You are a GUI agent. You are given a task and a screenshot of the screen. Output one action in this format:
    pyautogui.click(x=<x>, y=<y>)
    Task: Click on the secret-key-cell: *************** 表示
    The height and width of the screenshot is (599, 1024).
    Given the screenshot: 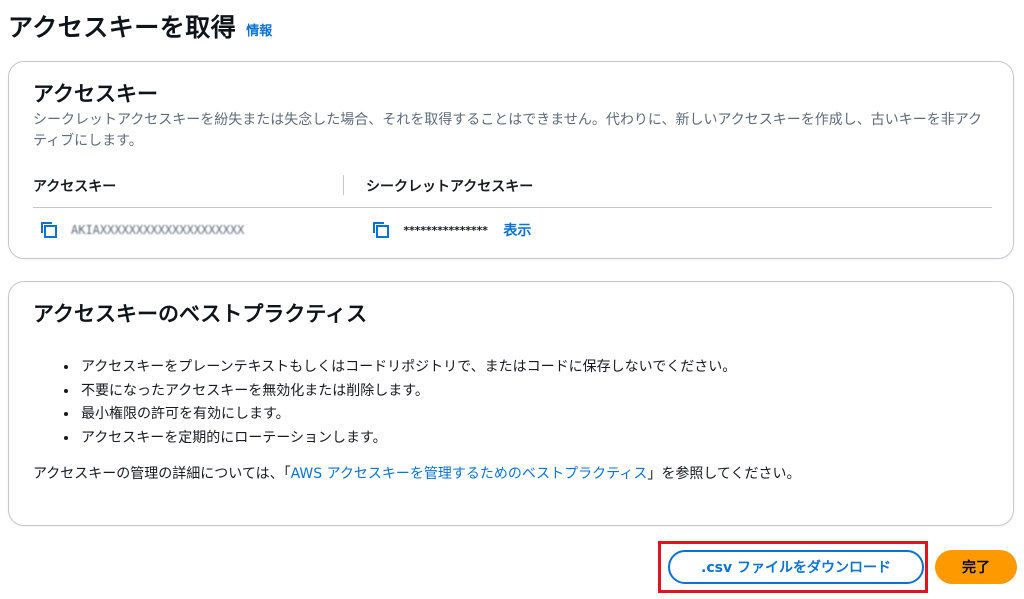 What is the action you would take?
    pyautogui.click(x=451, y=230)
    